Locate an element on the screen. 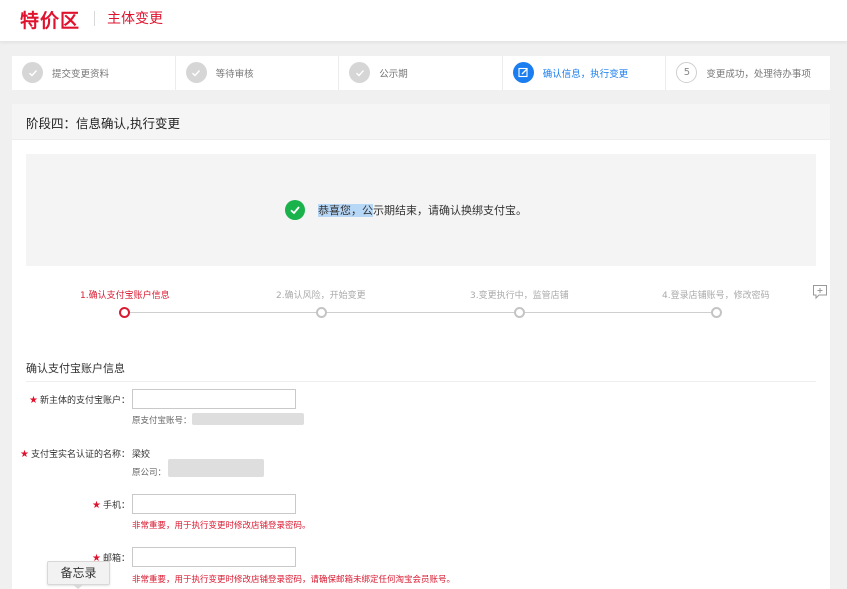 The width and height of the screenshot is (847, 589). email-input is located at coordinates (214, 557).